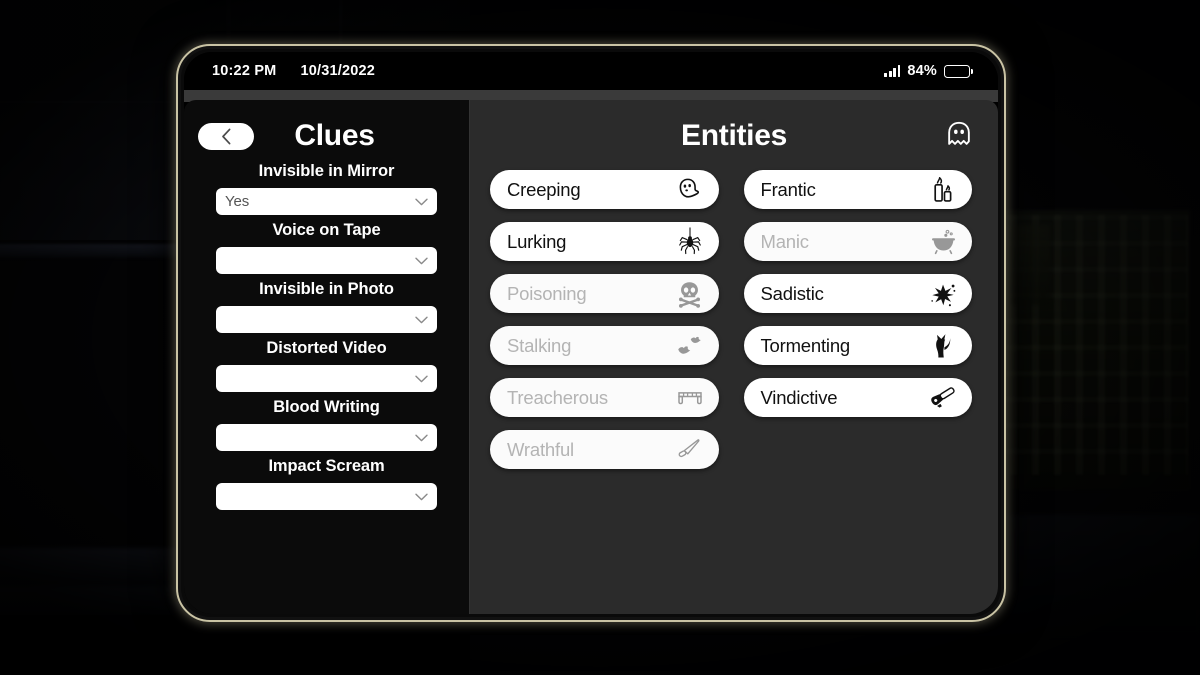  Describe the element at coordinates (244, 71) in the screenshot. I see `status-time: 10:22 PM` at that location.